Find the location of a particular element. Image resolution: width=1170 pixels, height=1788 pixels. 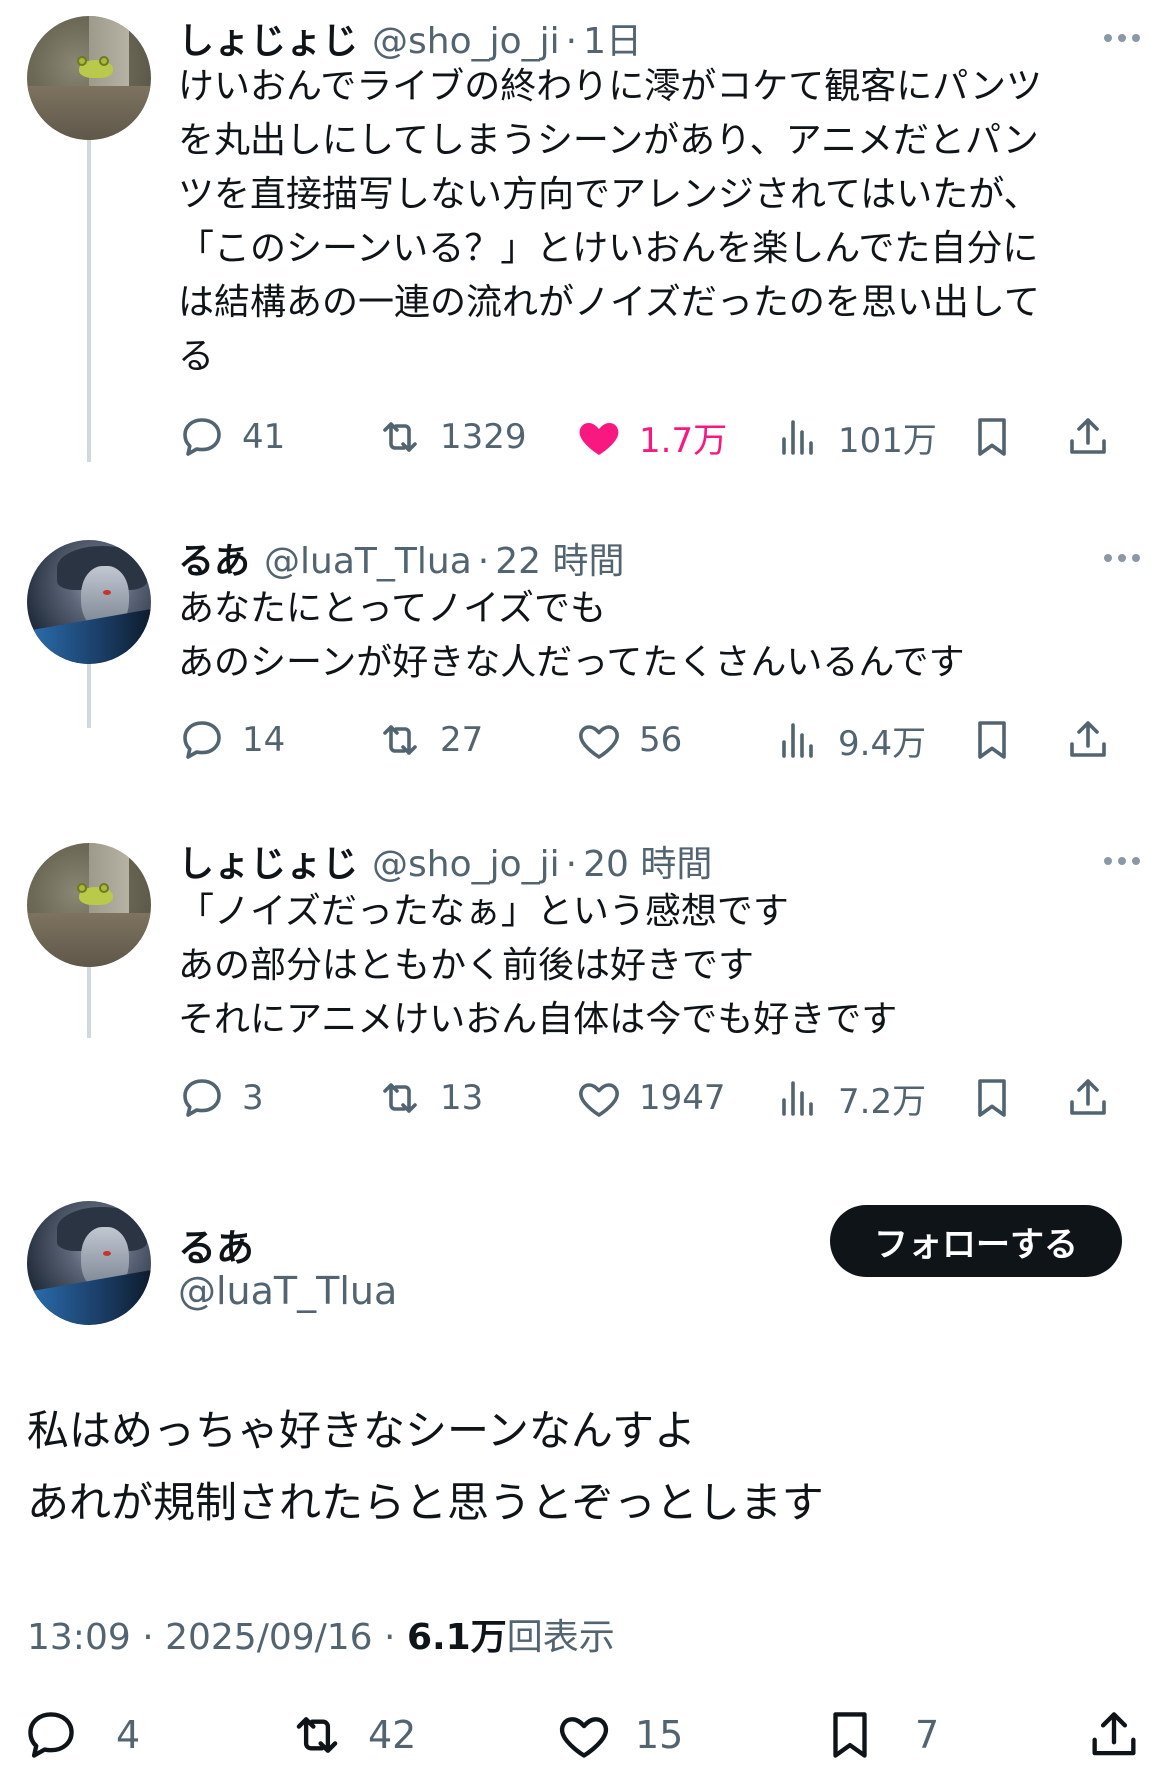

like-button: 1947 is located at coordinates (650, 1098).